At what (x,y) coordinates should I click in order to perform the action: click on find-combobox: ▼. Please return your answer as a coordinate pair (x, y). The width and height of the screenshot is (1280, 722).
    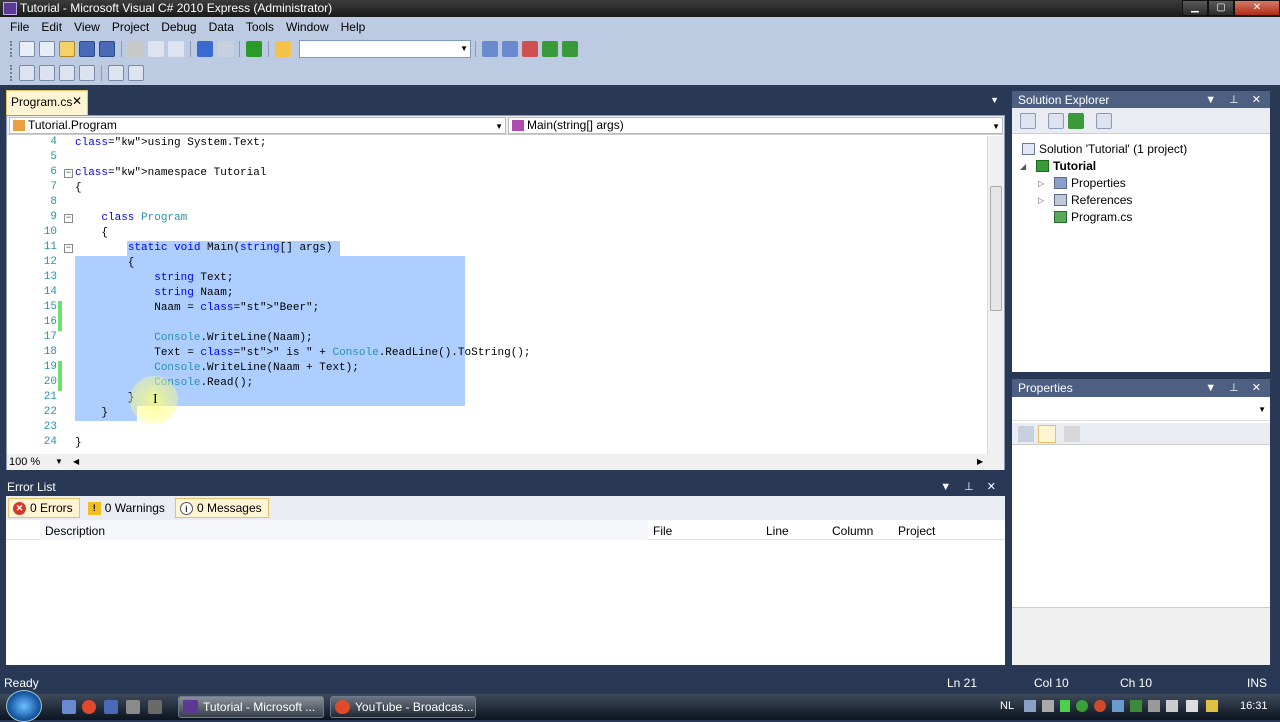
    Looking at the image, I should click on (385, 49).